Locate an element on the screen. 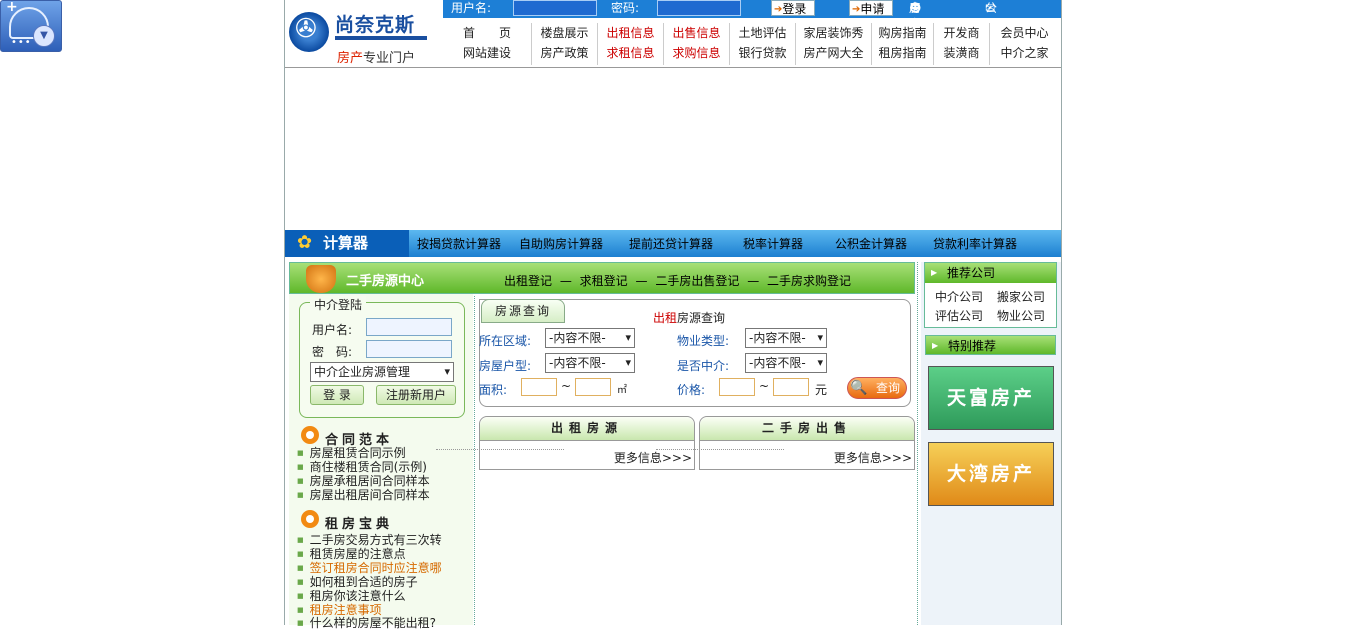  seek-rent-register-link: 求租登记 is located at coordinates (604, 281).